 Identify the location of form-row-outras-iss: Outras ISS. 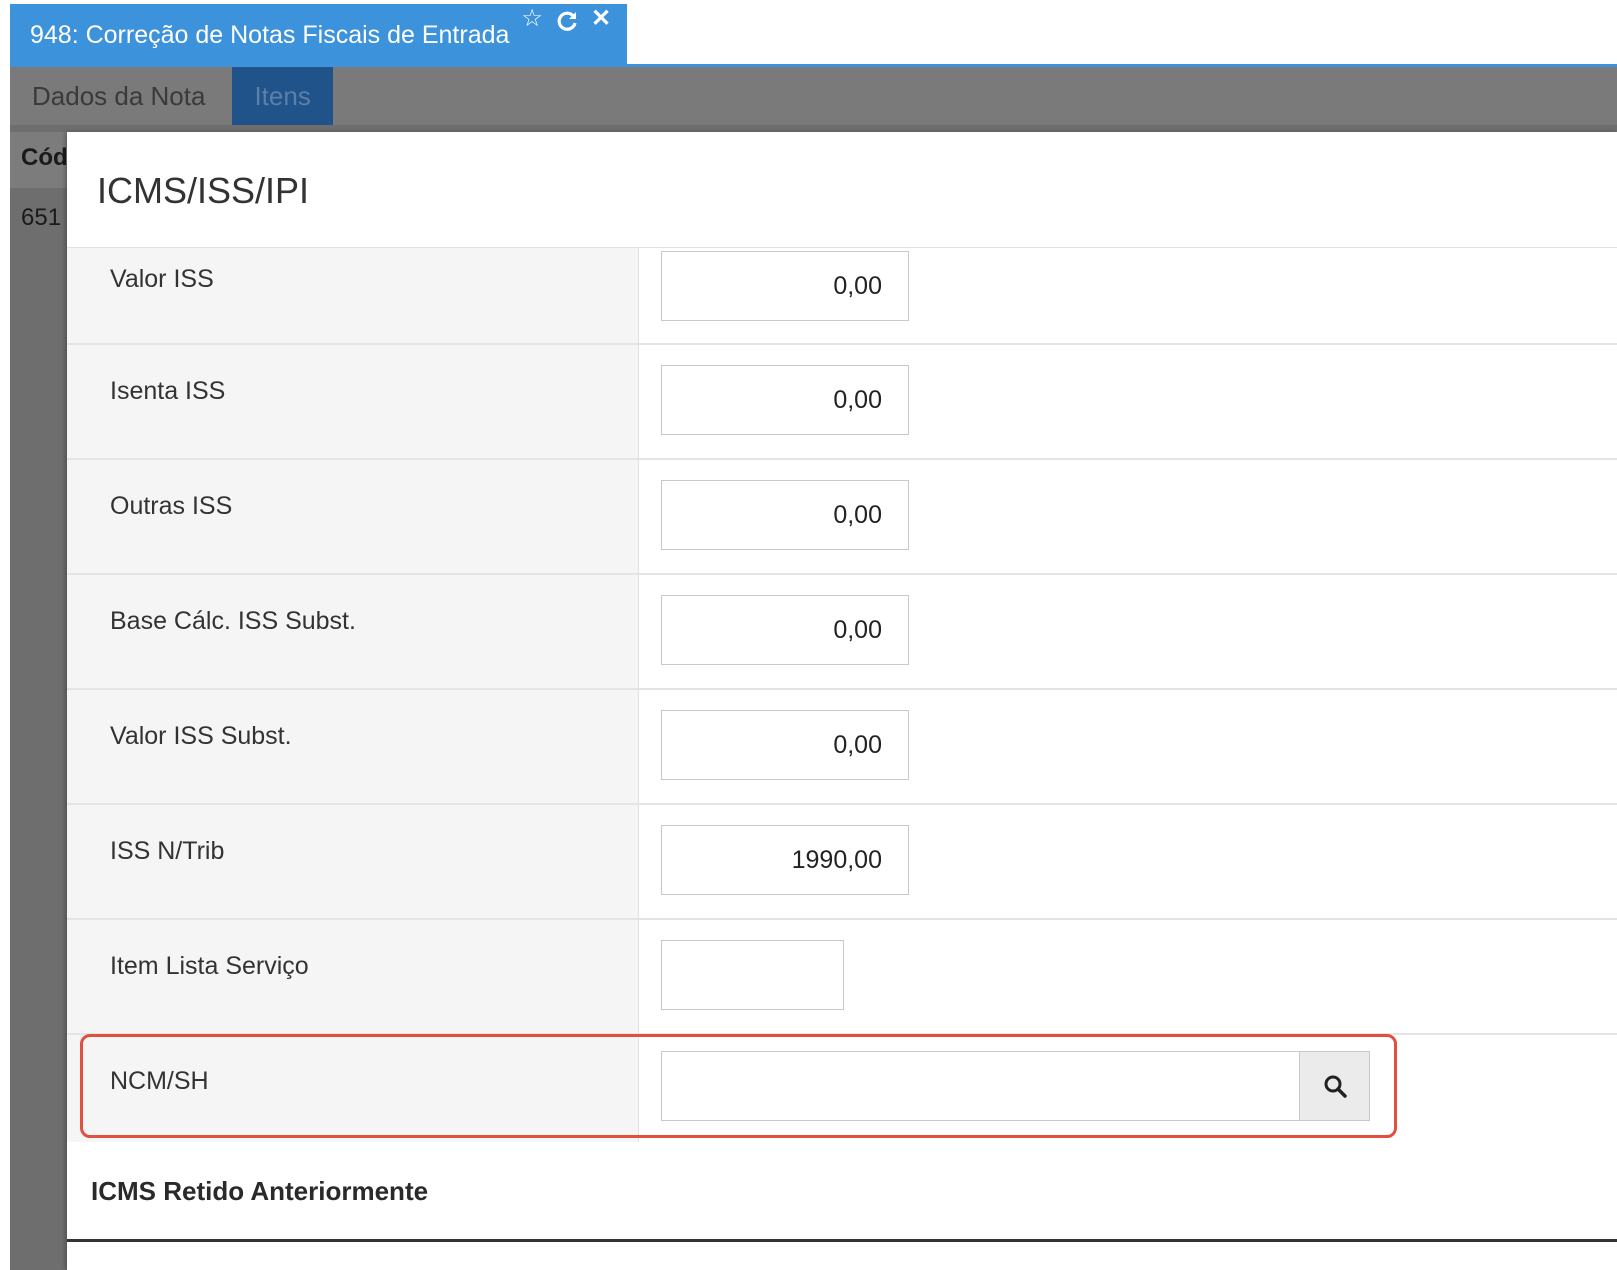
(842, 517).